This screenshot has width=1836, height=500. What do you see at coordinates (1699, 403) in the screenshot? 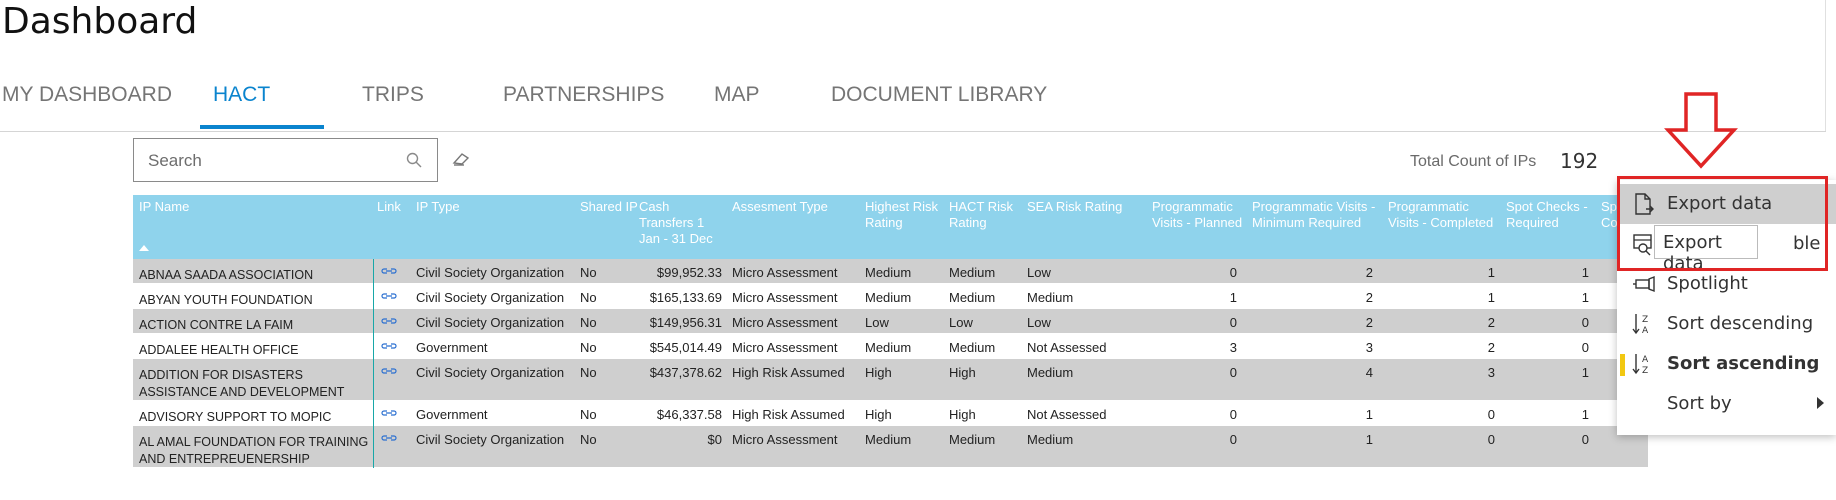
I see `menu-item-label: Sort by` at bounding box center [1699, 403].